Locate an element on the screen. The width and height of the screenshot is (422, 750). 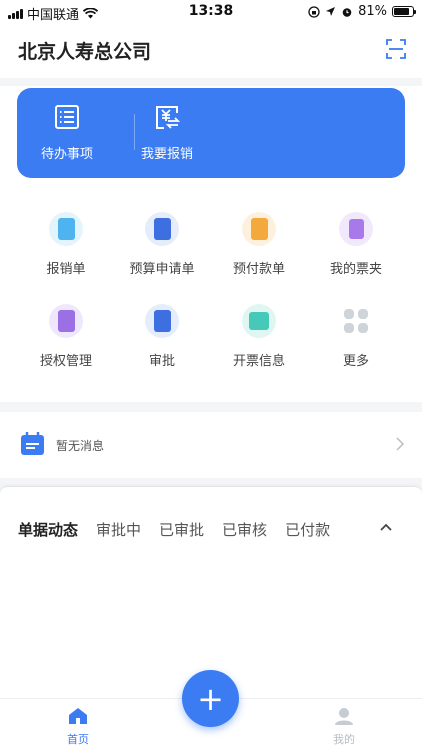
approval-icon is located at coordinates (162, 321).